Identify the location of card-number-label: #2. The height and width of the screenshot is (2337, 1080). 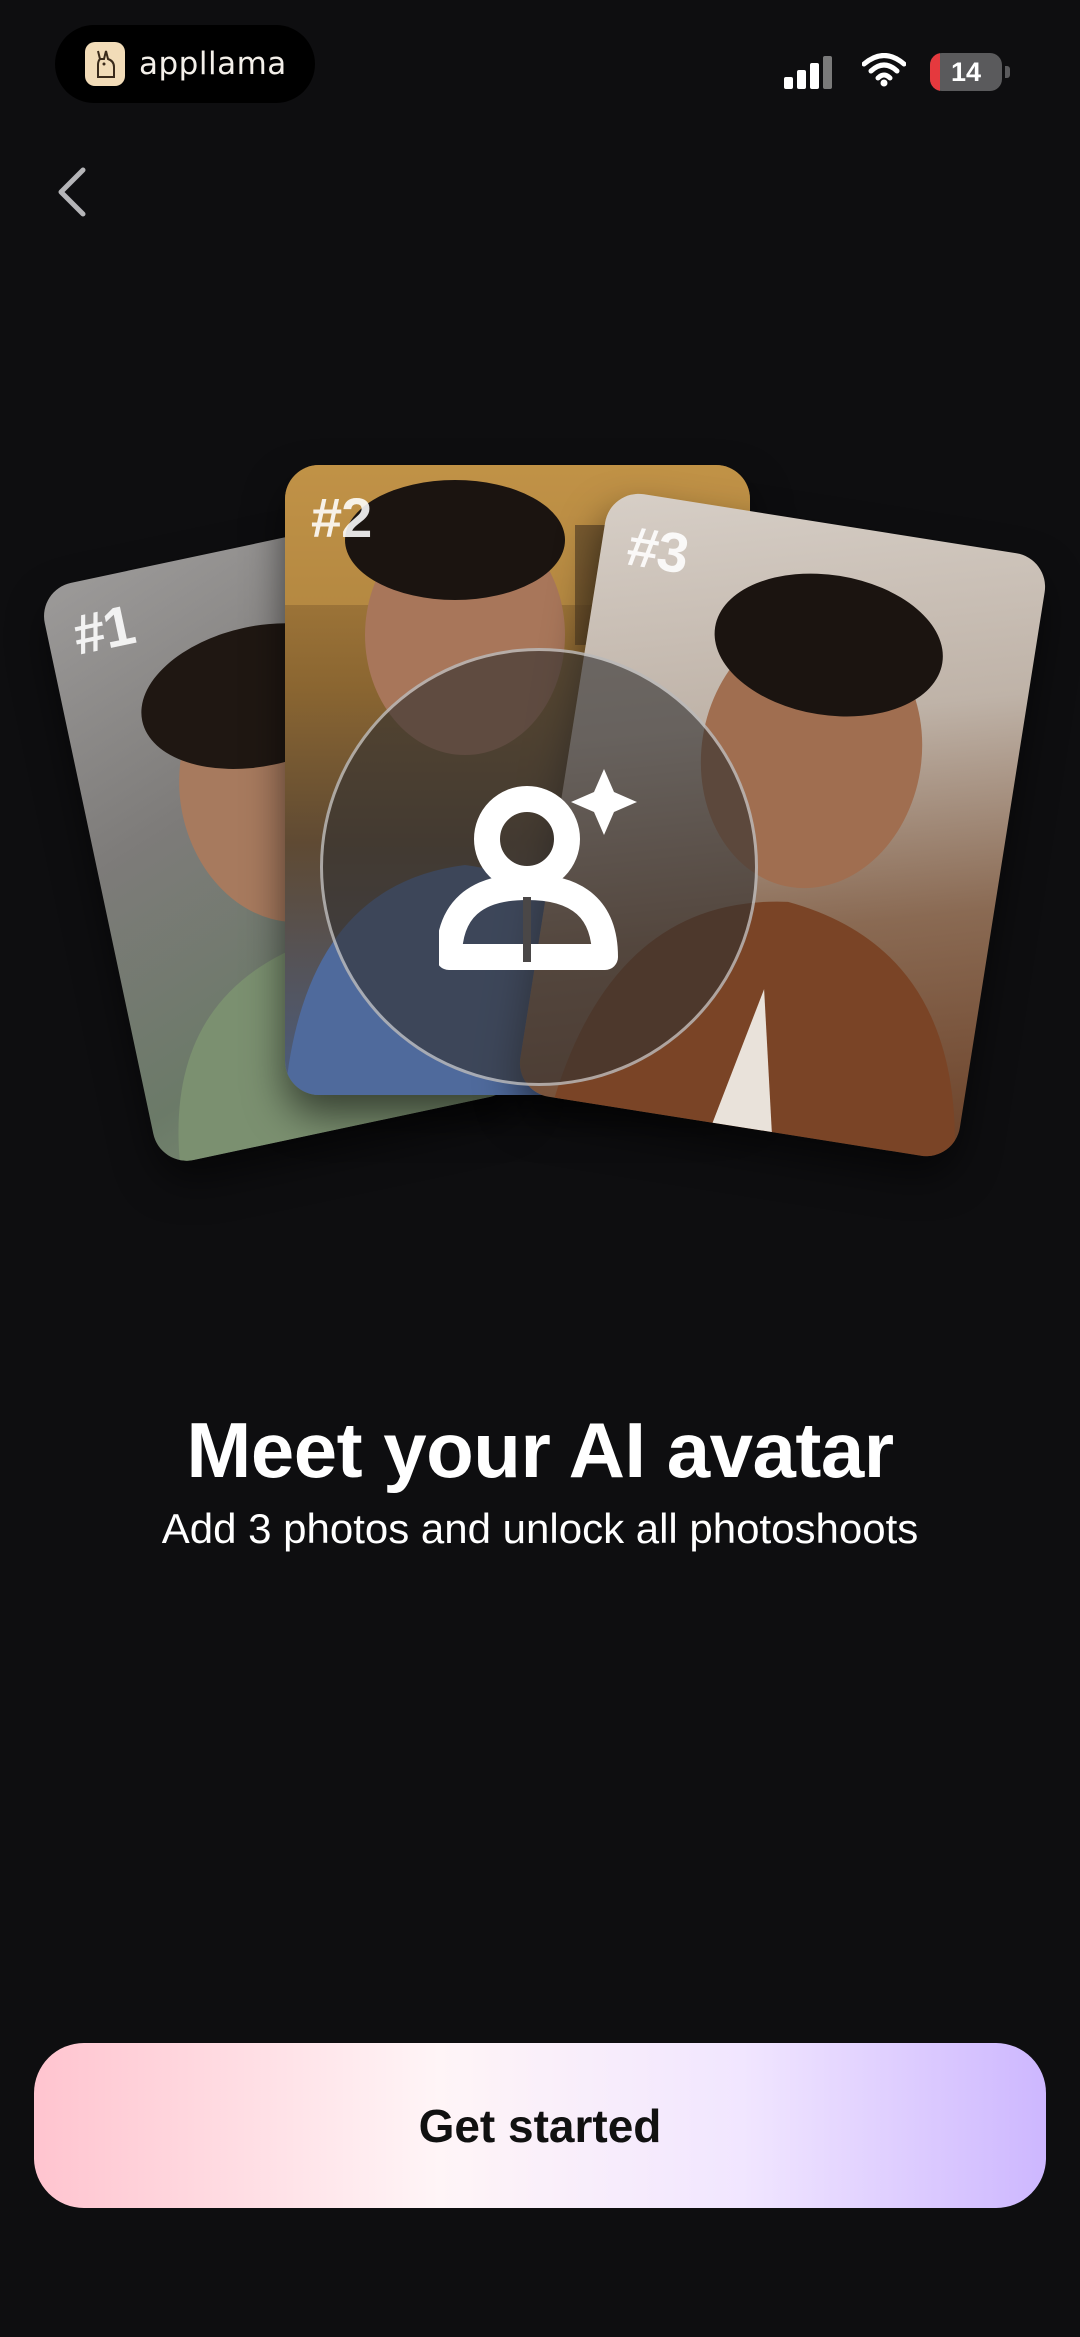
(341, 517).